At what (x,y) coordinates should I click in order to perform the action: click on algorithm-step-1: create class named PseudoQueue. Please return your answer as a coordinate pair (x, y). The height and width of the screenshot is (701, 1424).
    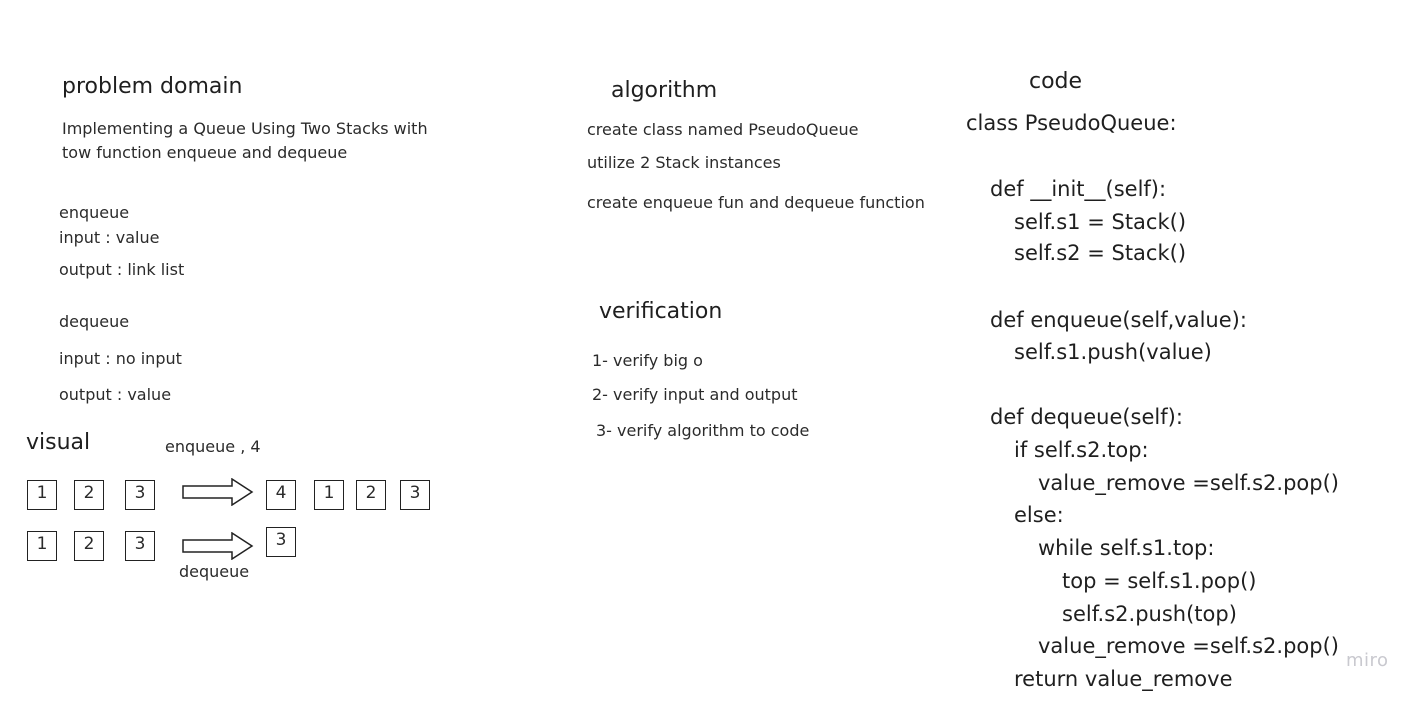
    Looking at the image, I should click on (723, 129).